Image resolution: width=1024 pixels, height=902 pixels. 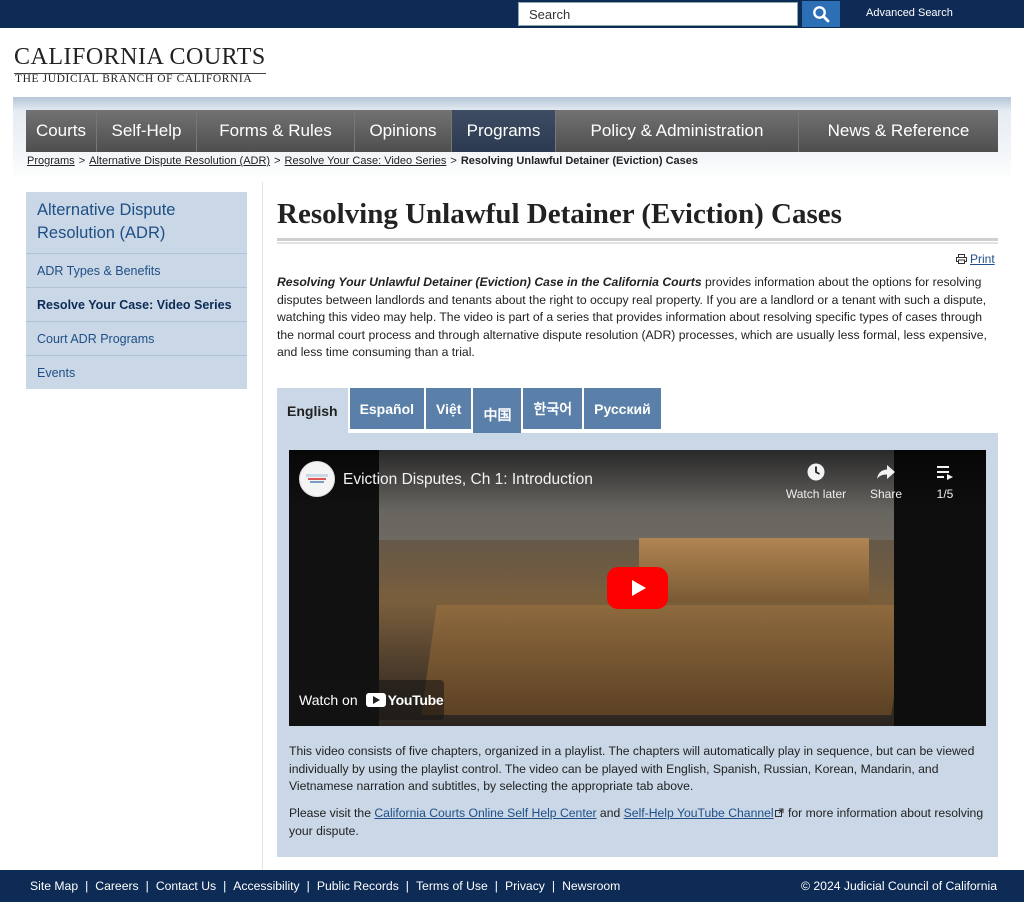 I want to click on advanced-search-link: Advanced Search, so click(x=909, y=13).